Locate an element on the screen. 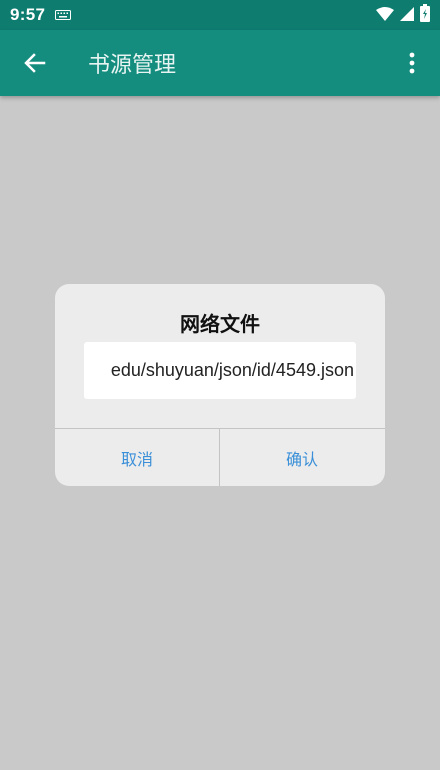 Image resolution: width=440 pixels, height=770 pixels. confirm-button: 确认 is located at coordinates (302, 457).